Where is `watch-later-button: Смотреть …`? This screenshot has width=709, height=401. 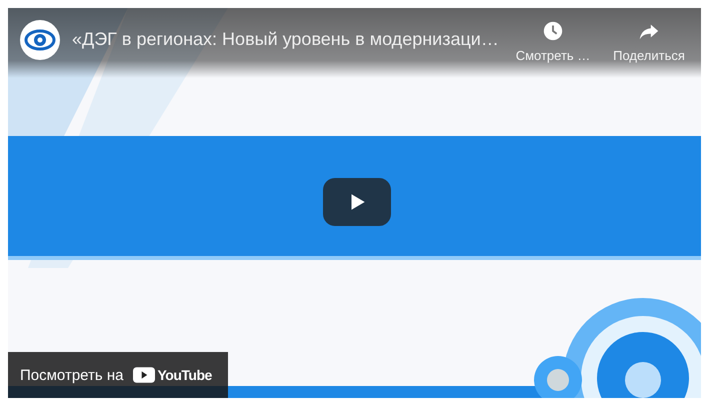 watch-later-button: Смотреть … is located at coordinates (553, 41).